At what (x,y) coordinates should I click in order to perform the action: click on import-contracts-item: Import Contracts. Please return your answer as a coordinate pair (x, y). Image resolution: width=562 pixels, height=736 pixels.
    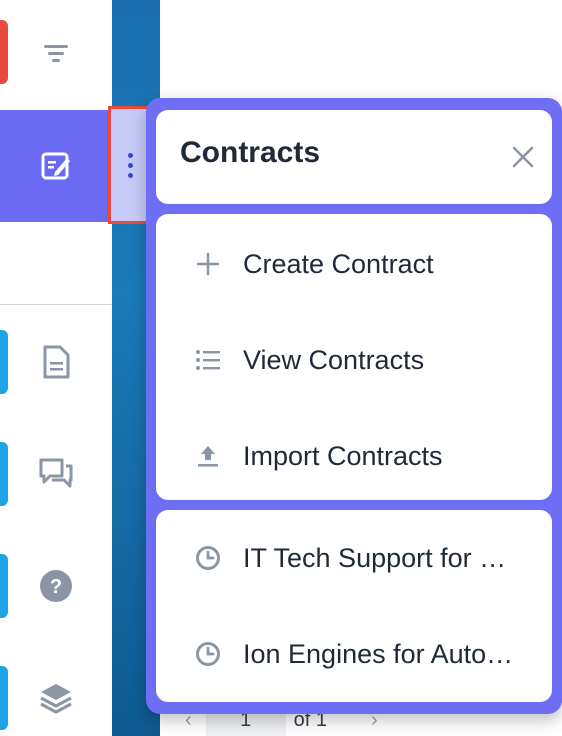
    Looking at the image, I should click on (354, 456).